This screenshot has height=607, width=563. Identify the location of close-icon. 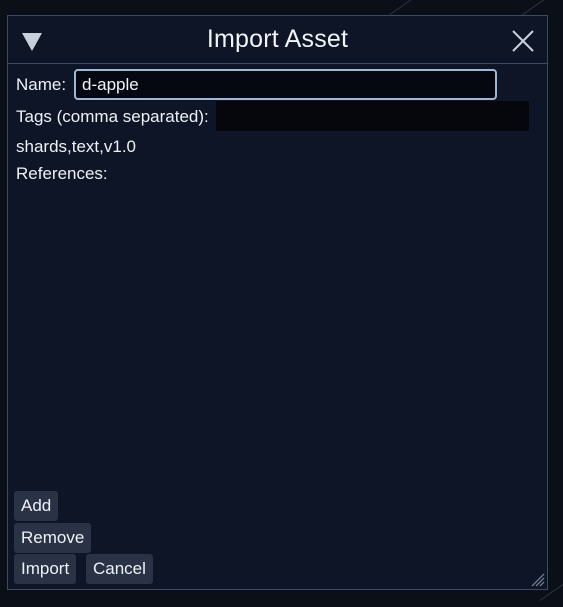
(523, 41).